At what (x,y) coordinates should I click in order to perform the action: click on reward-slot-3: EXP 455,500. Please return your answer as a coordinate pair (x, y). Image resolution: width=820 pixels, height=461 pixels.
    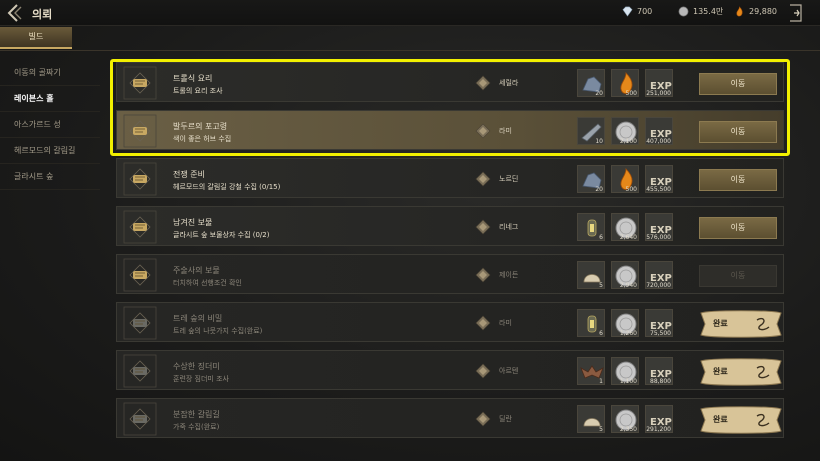
    Looking at the image, I should click on (659, 179).